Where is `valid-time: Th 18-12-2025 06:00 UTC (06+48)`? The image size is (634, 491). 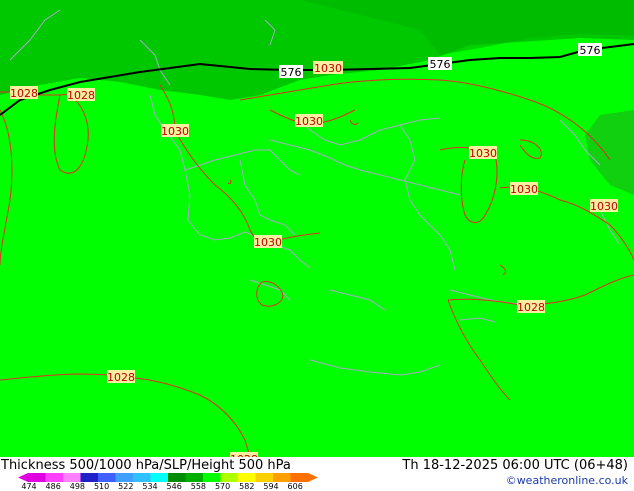 valid-time: Th 18-12-2025 06:00 UTC (06+48) is located at coordinates (515, 465).